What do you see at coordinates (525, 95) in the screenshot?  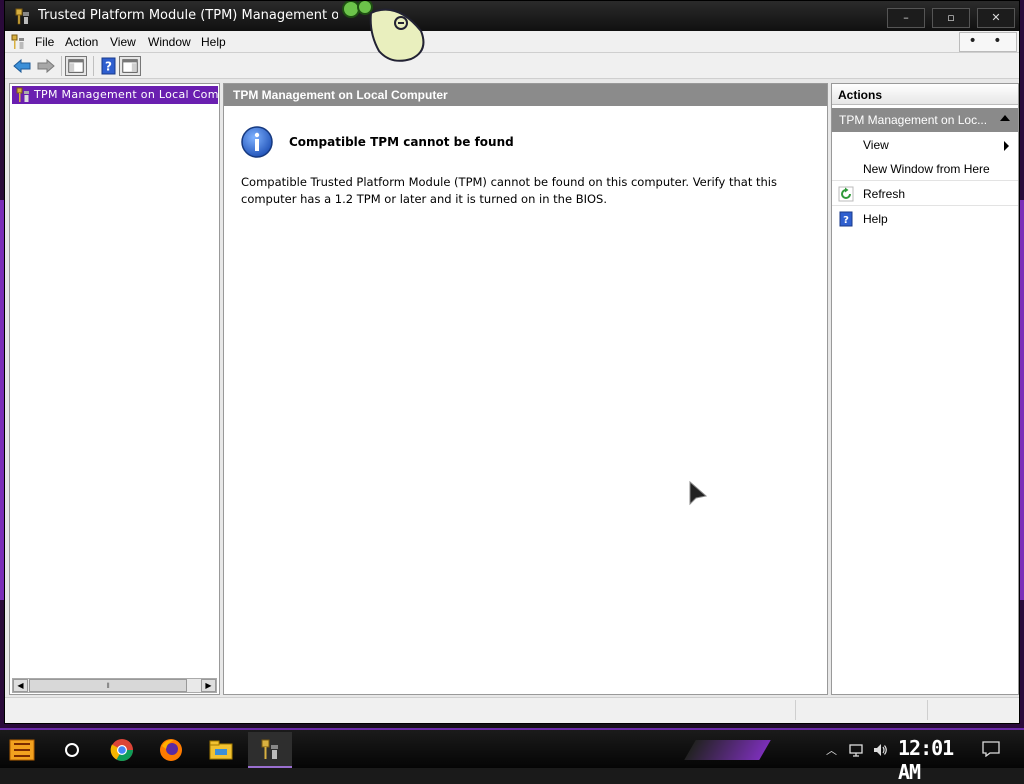 I see `result-pane-header: TPM Management on Local Computer` at bounding box center [525, 95].